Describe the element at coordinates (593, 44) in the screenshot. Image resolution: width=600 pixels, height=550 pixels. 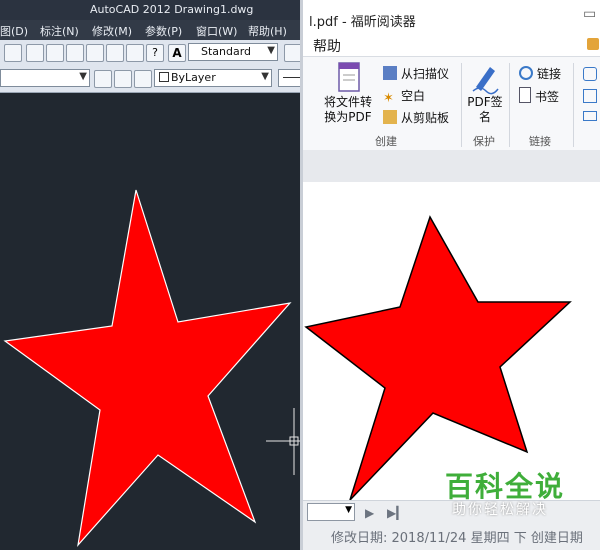
I see `folder-icon` at that location.